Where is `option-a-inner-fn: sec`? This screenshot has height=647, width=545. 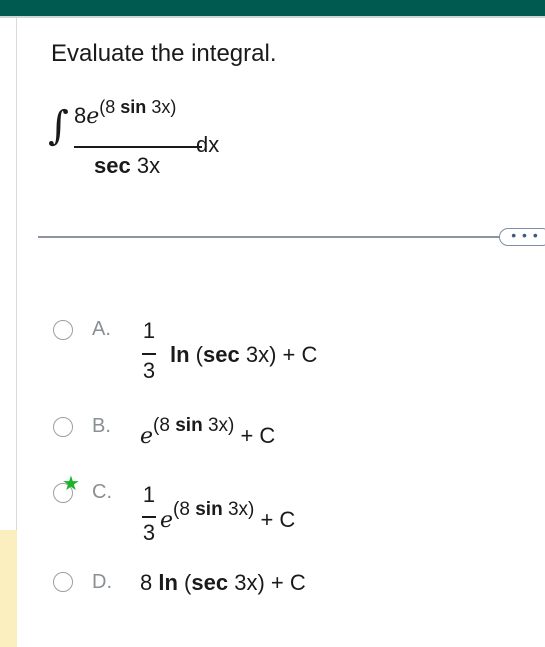 option-a-inner-fn: sec is located at coordinates (221, 354).